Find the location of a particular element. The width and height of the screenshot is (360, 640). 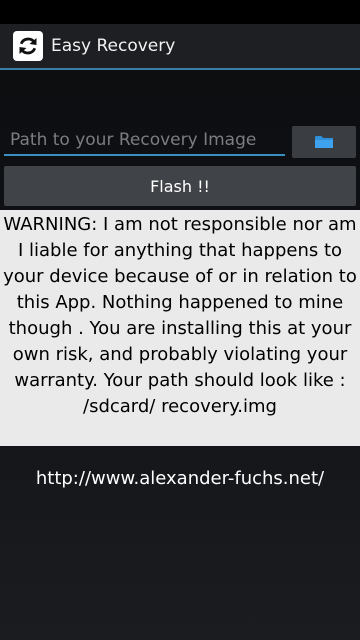

recovery-path-input is located at coordinates (144, 141).